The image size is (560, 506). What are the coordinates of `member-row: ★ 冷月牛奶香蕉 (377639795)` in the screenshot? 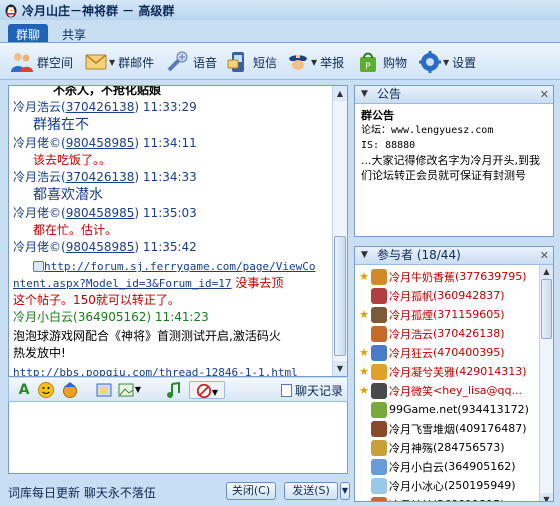 It's located at (447, 276).